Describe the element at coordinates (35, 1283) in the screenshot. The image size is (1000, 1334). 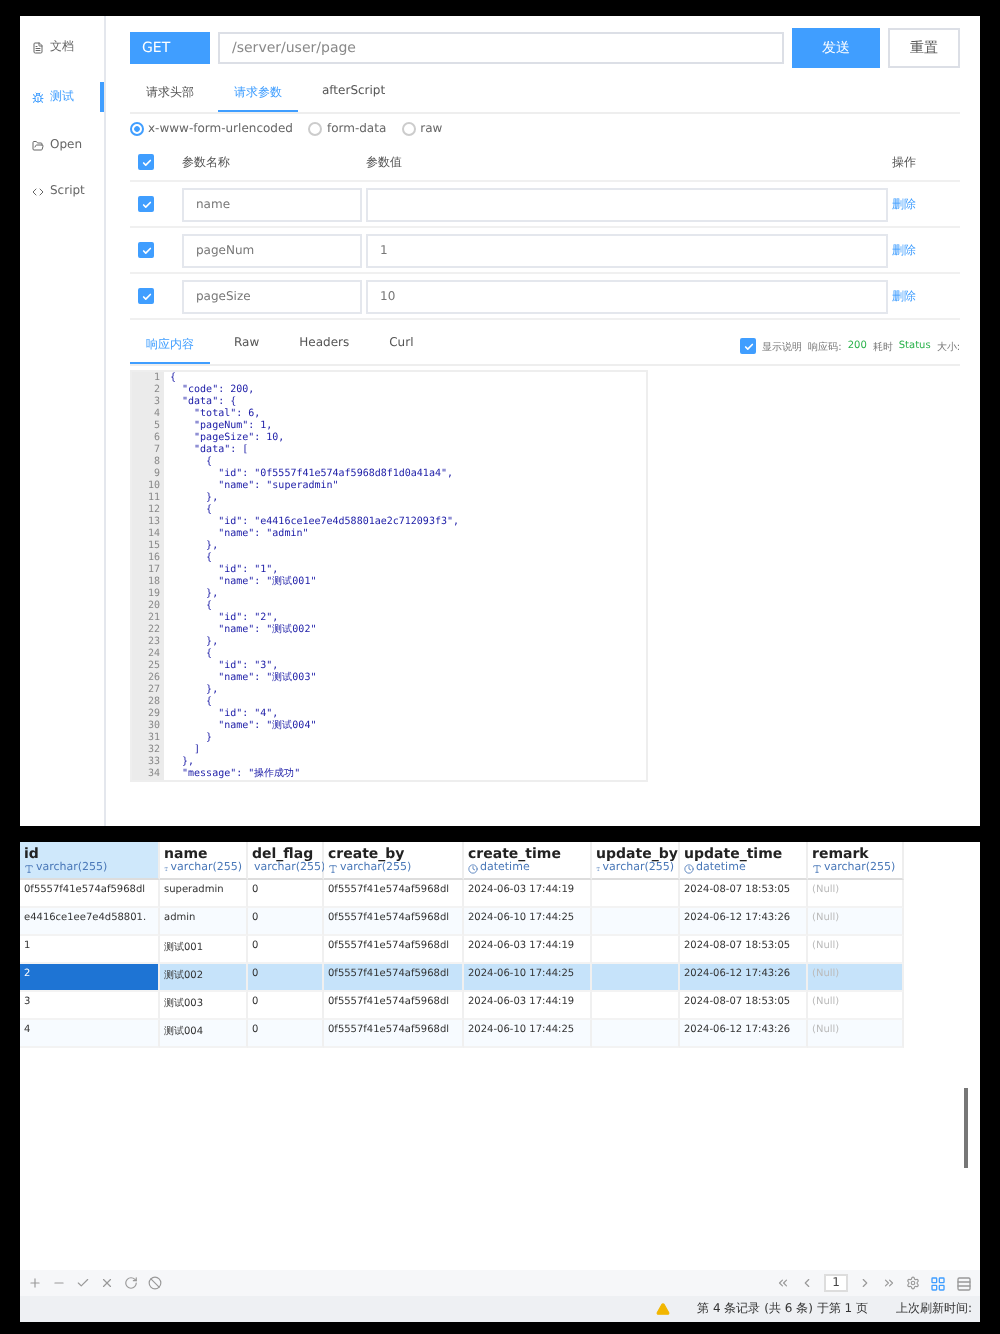
I see `add-icon` at that location.